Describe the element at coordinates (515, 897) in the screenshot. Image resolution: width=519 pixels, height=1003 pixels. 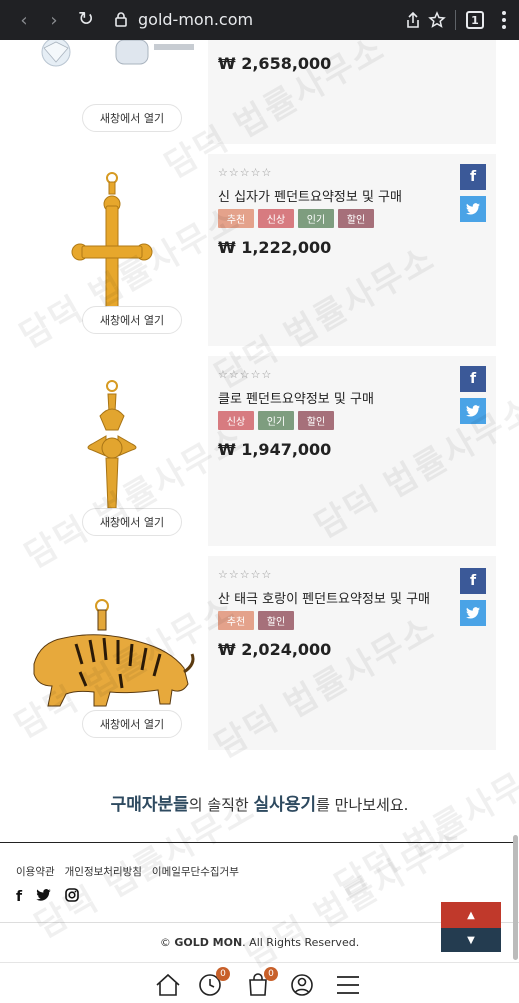
I see `scrollbar` at that location.